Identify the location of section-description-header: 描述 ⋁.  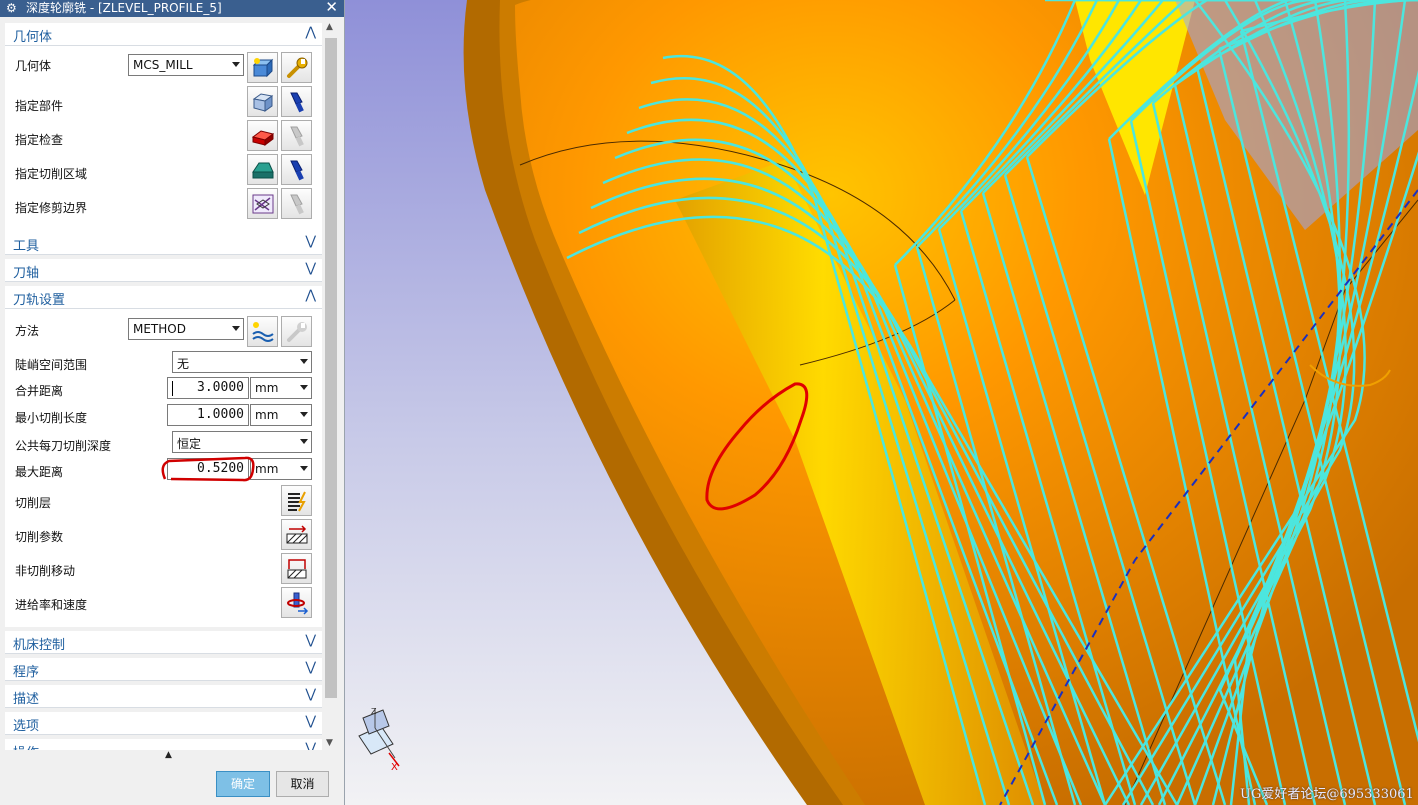
(163, 696).